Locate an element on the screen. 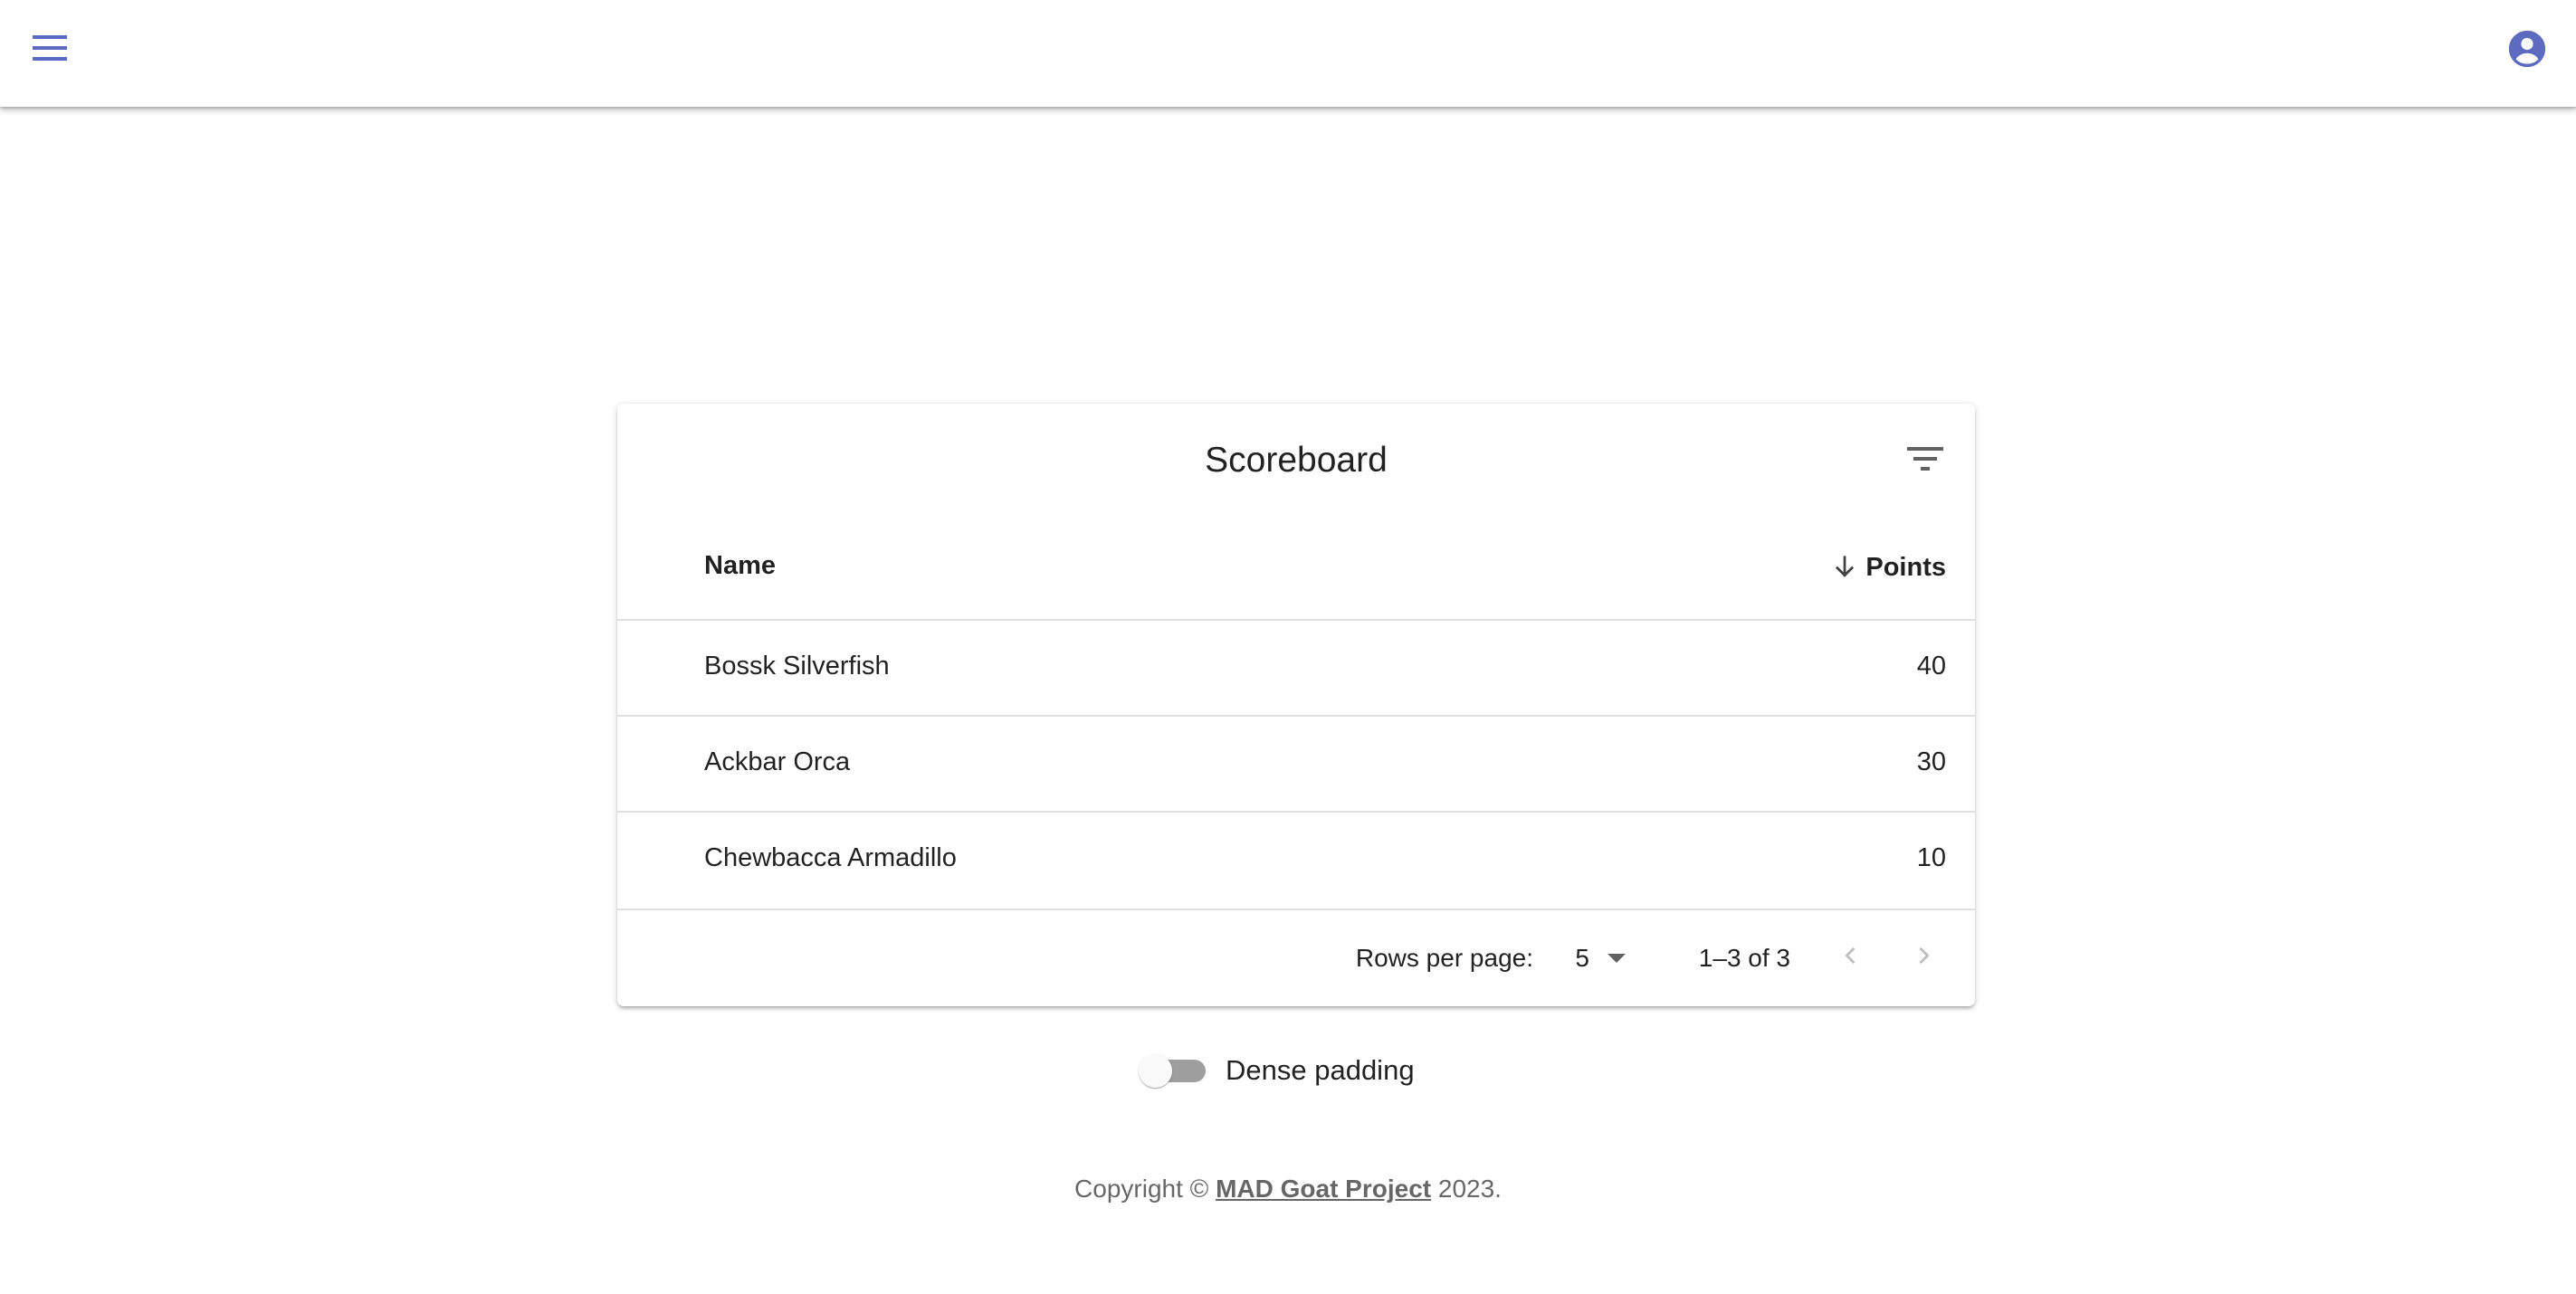  chevron-left-icon is located at coordinates (1851, 959).